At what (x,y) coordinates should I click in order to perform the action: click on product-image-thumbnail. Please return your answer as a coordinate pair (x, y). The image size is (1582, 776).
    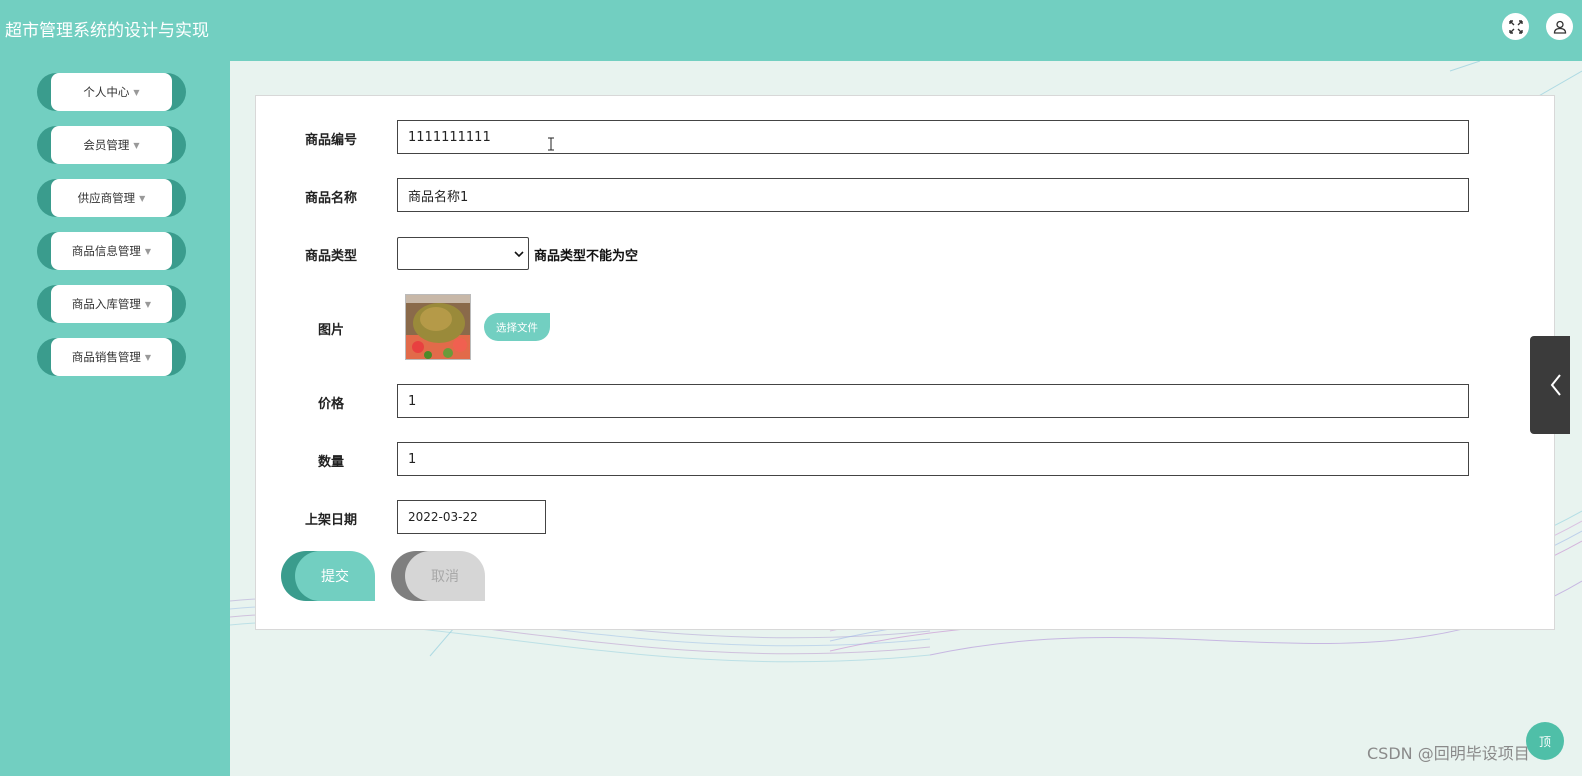
    Looking at the image, I should click on (438, 327).